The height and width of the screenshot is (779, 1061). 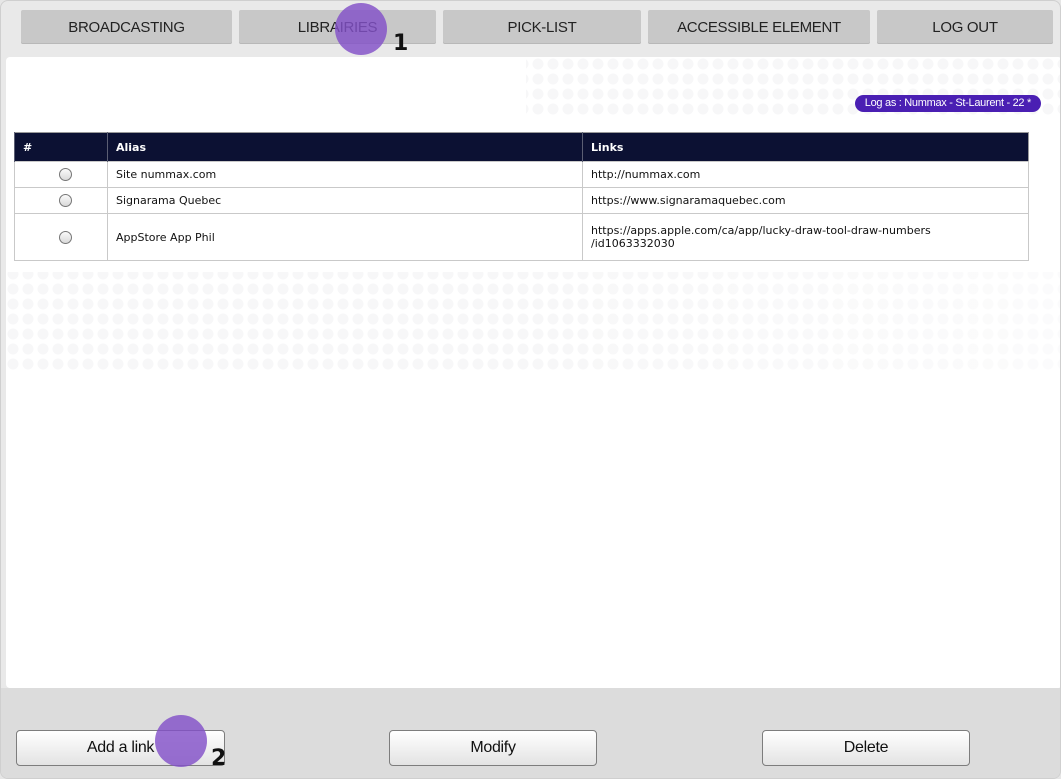 I want to click on delete-button: Delete, so click(x=866, y=748).